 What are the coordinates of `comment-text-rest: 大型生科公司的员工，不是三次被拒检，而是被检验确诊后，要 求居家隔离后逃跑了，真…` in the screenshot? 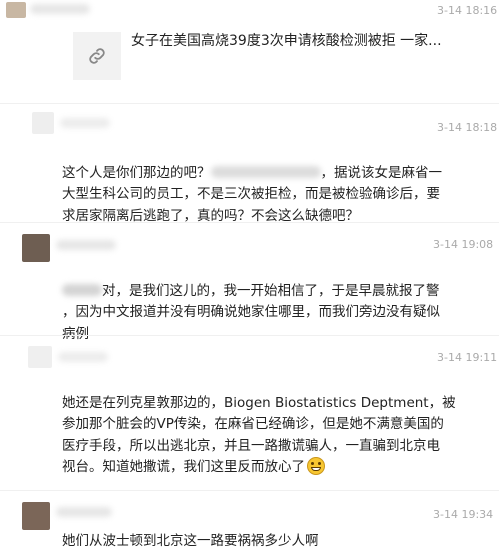 It's located at (251, 205).